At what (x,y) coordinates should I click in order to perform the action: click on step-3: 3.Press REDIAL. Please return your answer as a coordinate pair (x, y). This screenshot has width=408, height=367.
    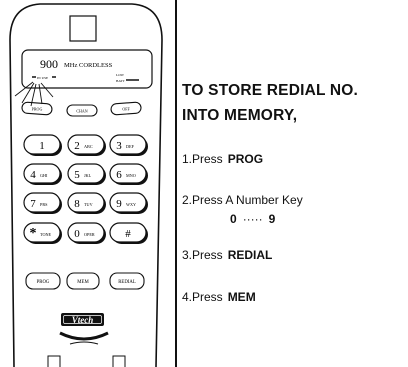
    Looking at the image, I should click on (227, 255).